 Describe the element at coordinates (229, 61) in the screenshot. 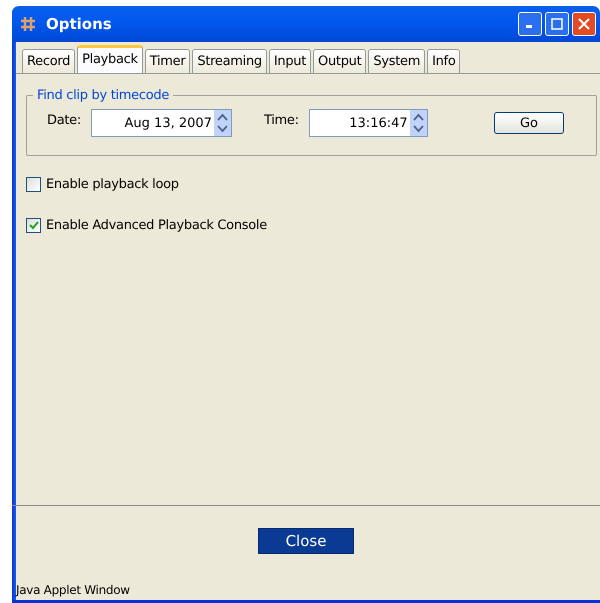

I see `tab: Streaming` at that location.